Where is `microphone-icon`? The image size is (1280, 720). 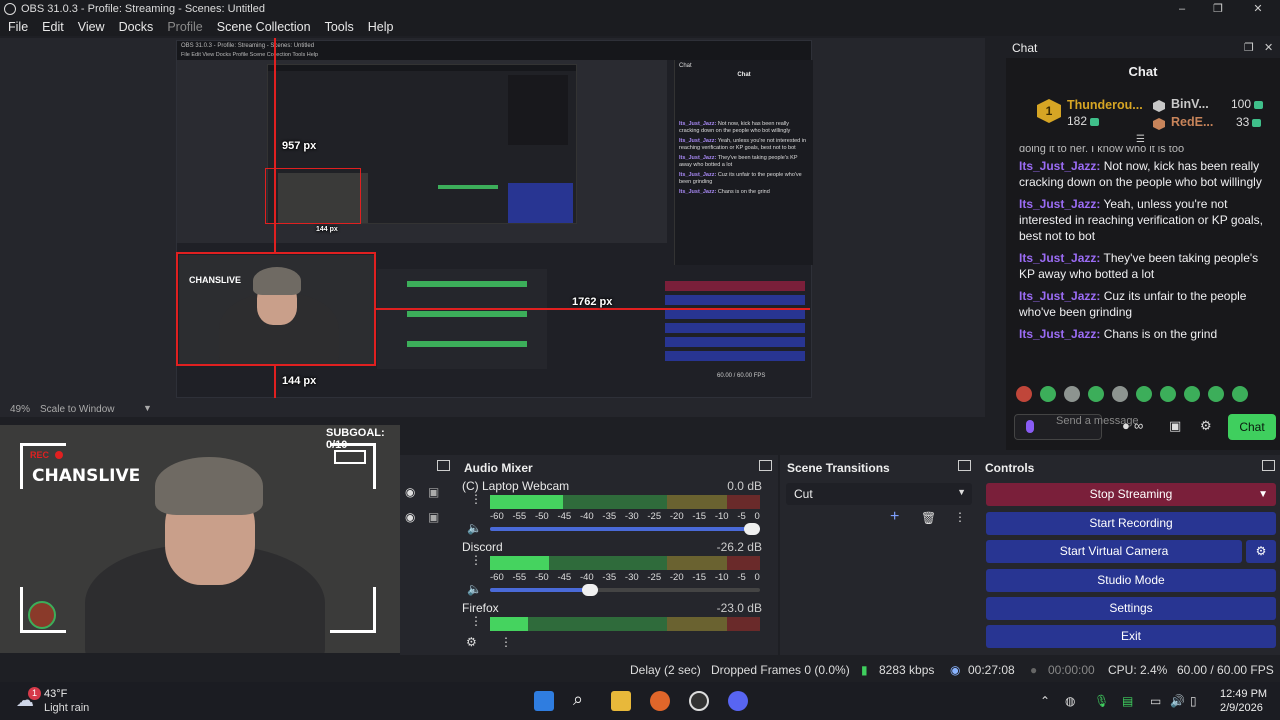
microphone-icon is located at coordinates (1030, 426).